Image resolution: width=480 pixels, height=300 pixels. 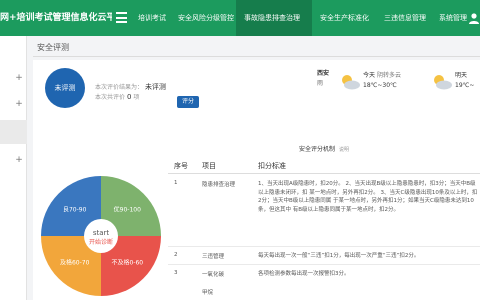 I want to click on nav-item-safety-standard: 安全生产标准化, so click(x=344, y=18).